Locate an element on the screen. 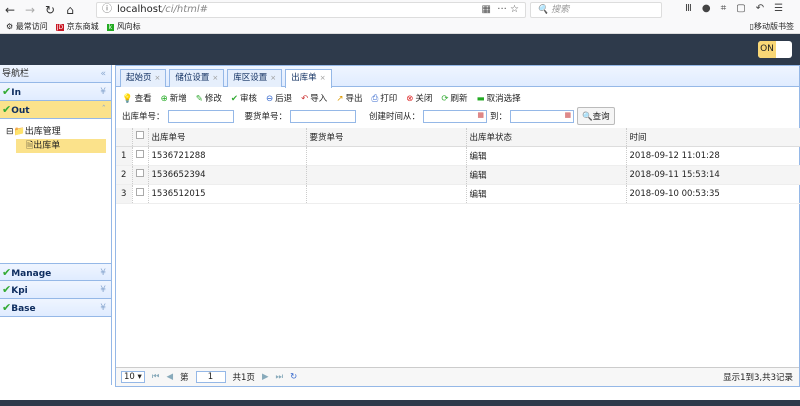  edit-button: ✎ 修改 is located at coordinates (209, 98).